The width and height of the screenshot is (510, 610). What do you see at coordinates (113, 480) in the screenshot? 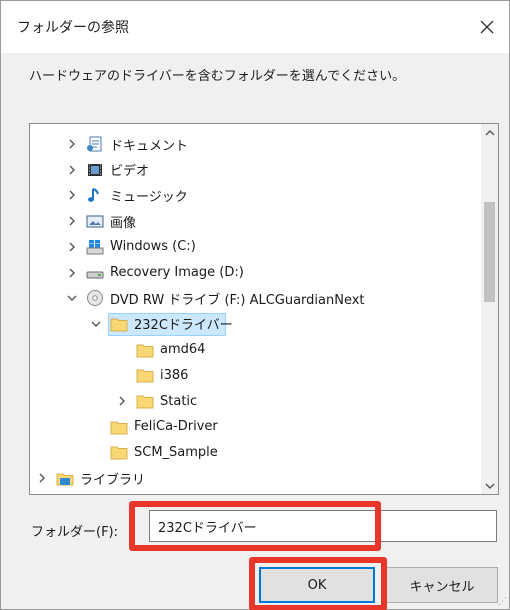
I see `tree-item-label: ライブラリ` at bounding box center [113, 480].